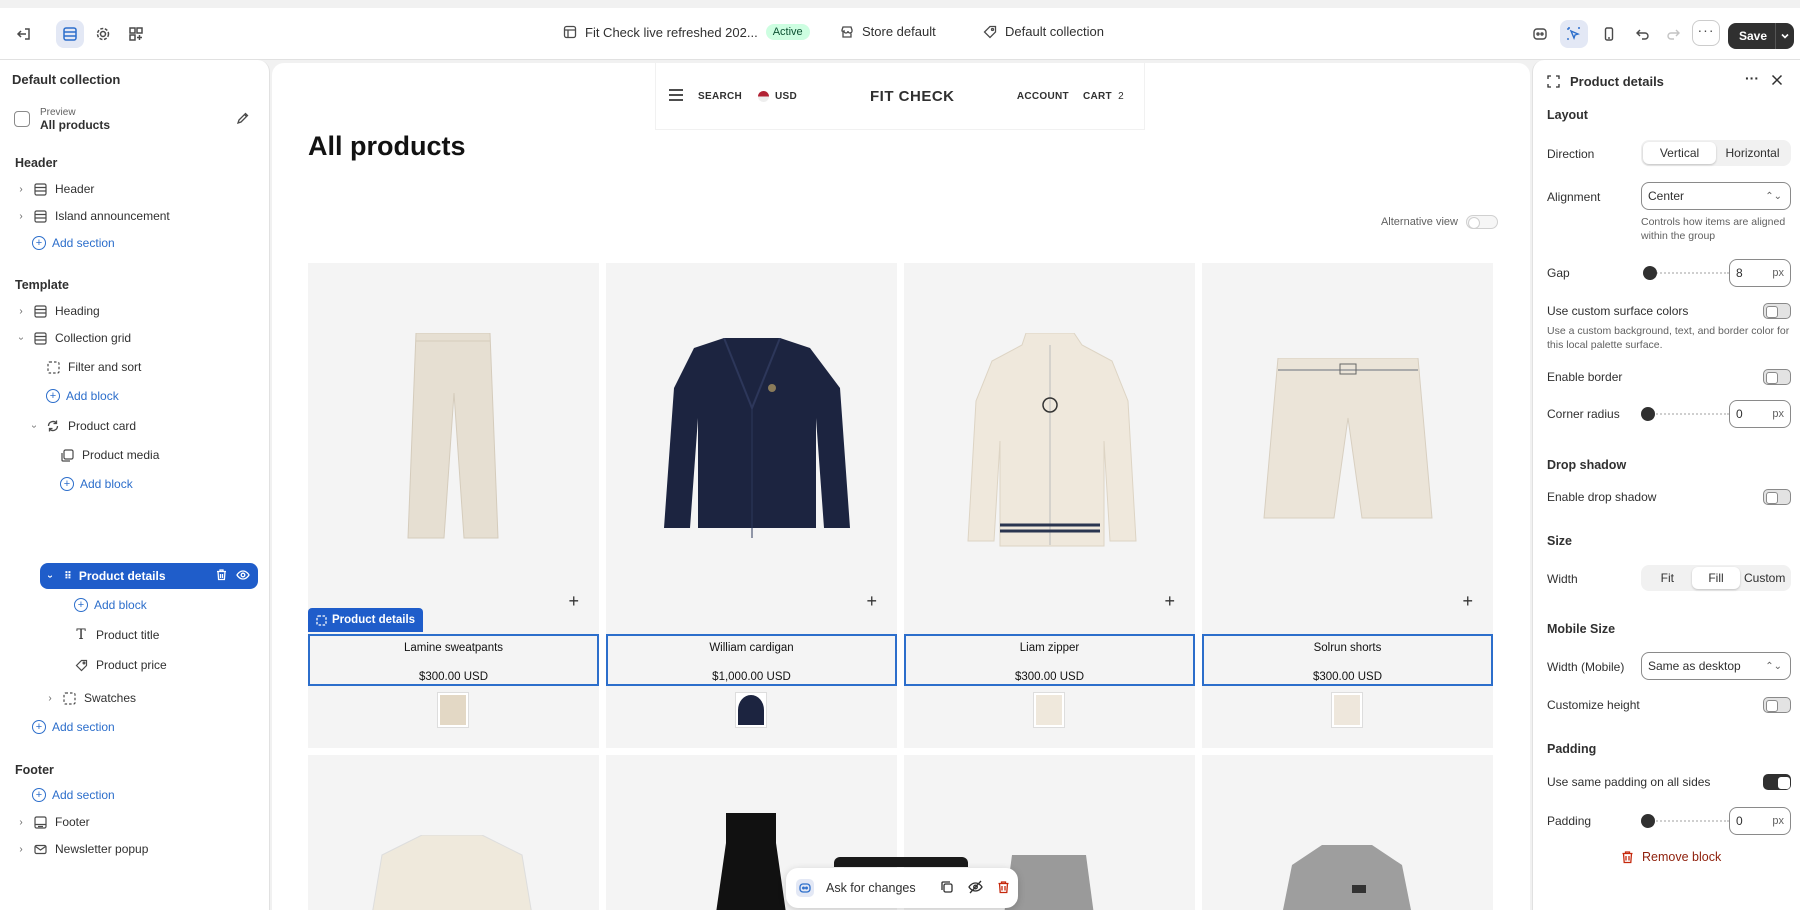 The width and height of the screenshot is (1800, 910). Describe the element at coordinates (751, 660) in the screenshot. I see `product-details-block: William cardigan $1,000.00 USD` at that location.